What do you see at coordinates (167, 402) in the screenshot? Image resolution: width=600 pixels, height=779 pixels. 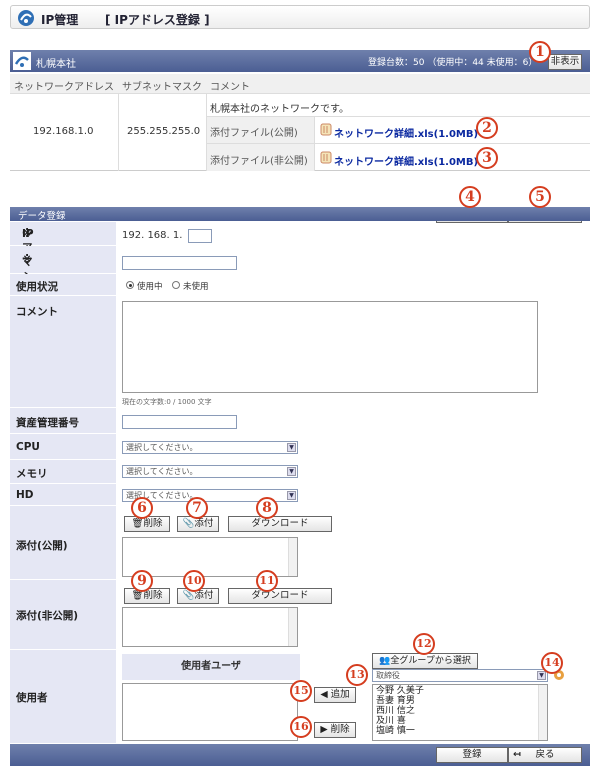 I see `char-count: 現在の文字数:0 / 1000 文字` at bounding box center [167, 402].